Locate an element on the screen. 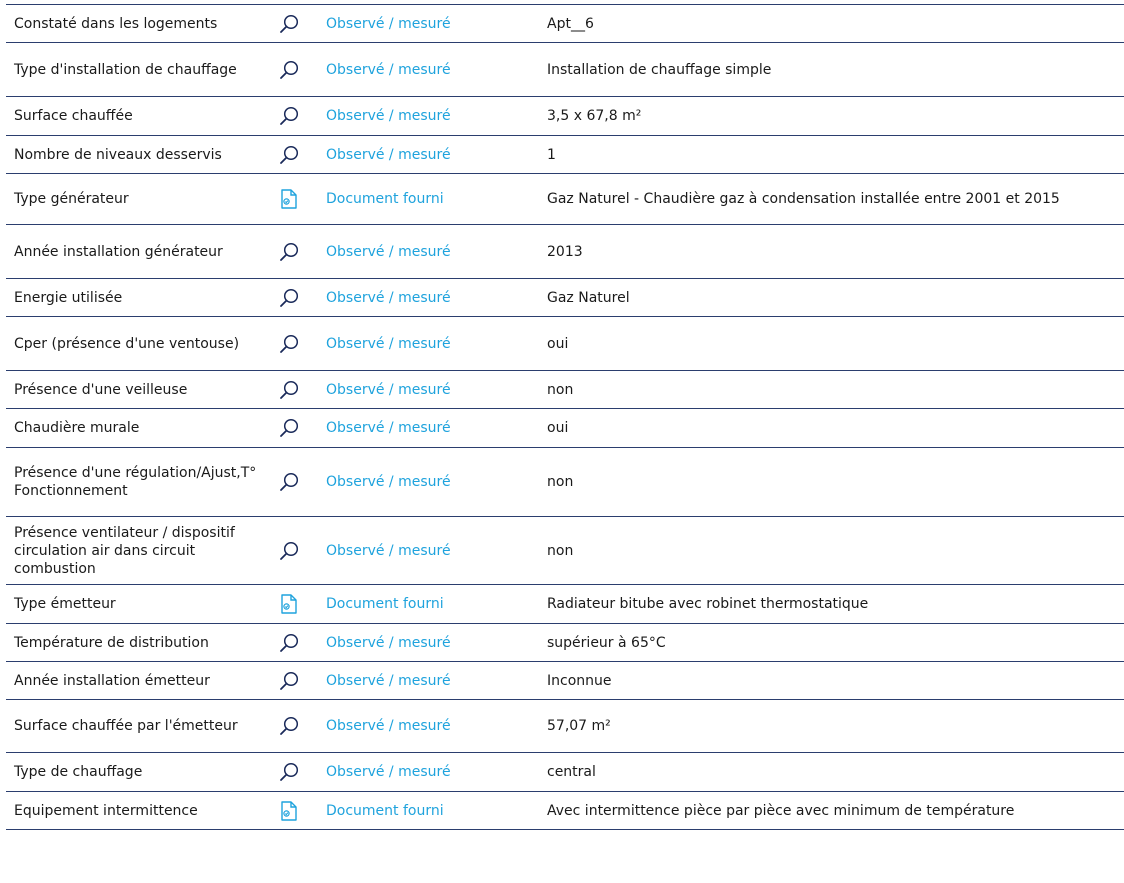  row-value: Inconnue is located at coordinates (579, 680).